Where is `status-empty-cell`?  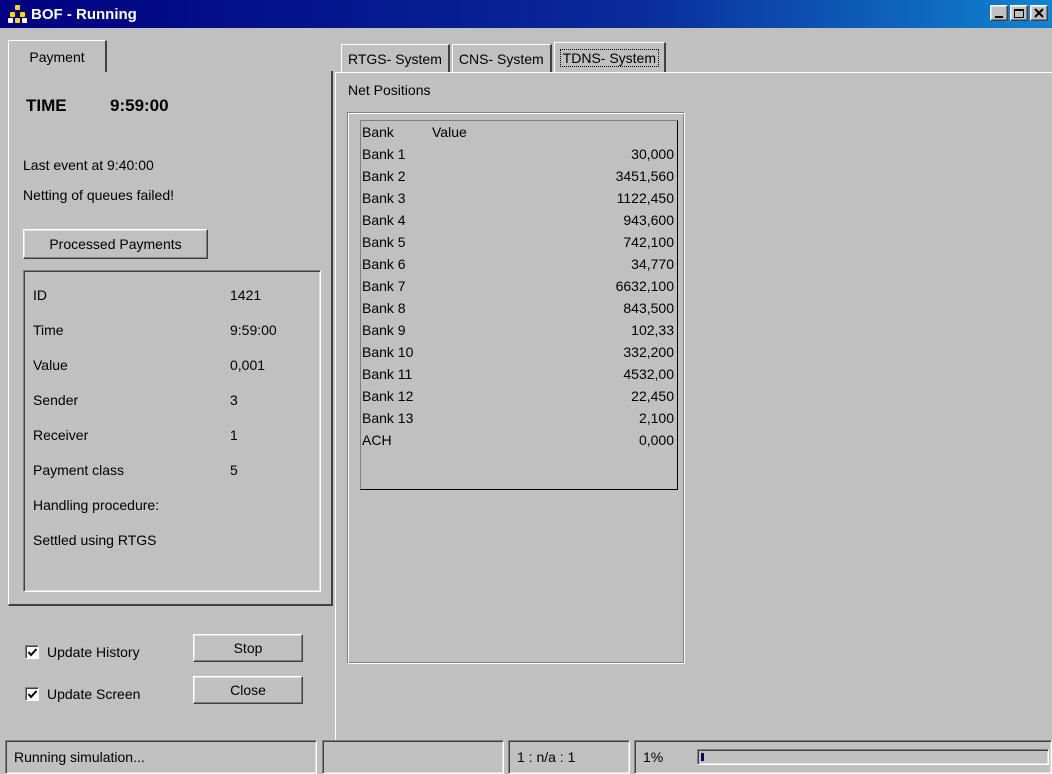 status-empty-cell is located at coordinates (413, 757).